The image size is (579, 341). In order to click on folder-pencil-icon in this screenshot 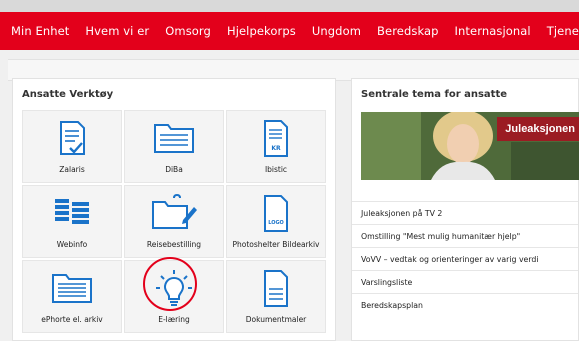, I will do `click(174, 211)`.